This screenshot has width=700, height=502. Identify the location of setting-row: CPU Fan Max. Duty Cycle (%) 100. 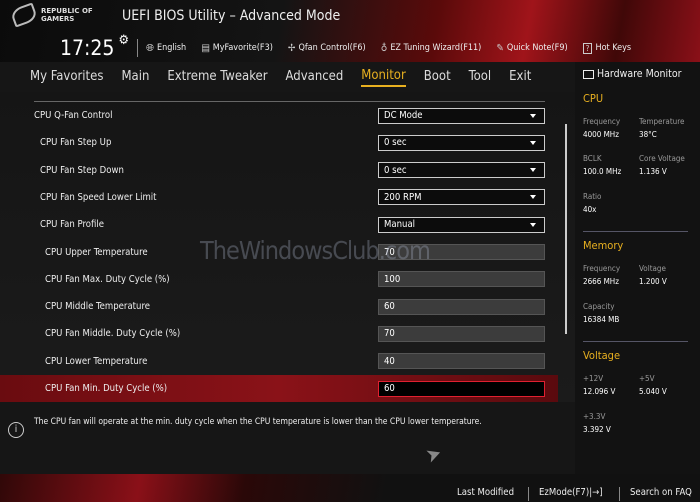
(279, 279).